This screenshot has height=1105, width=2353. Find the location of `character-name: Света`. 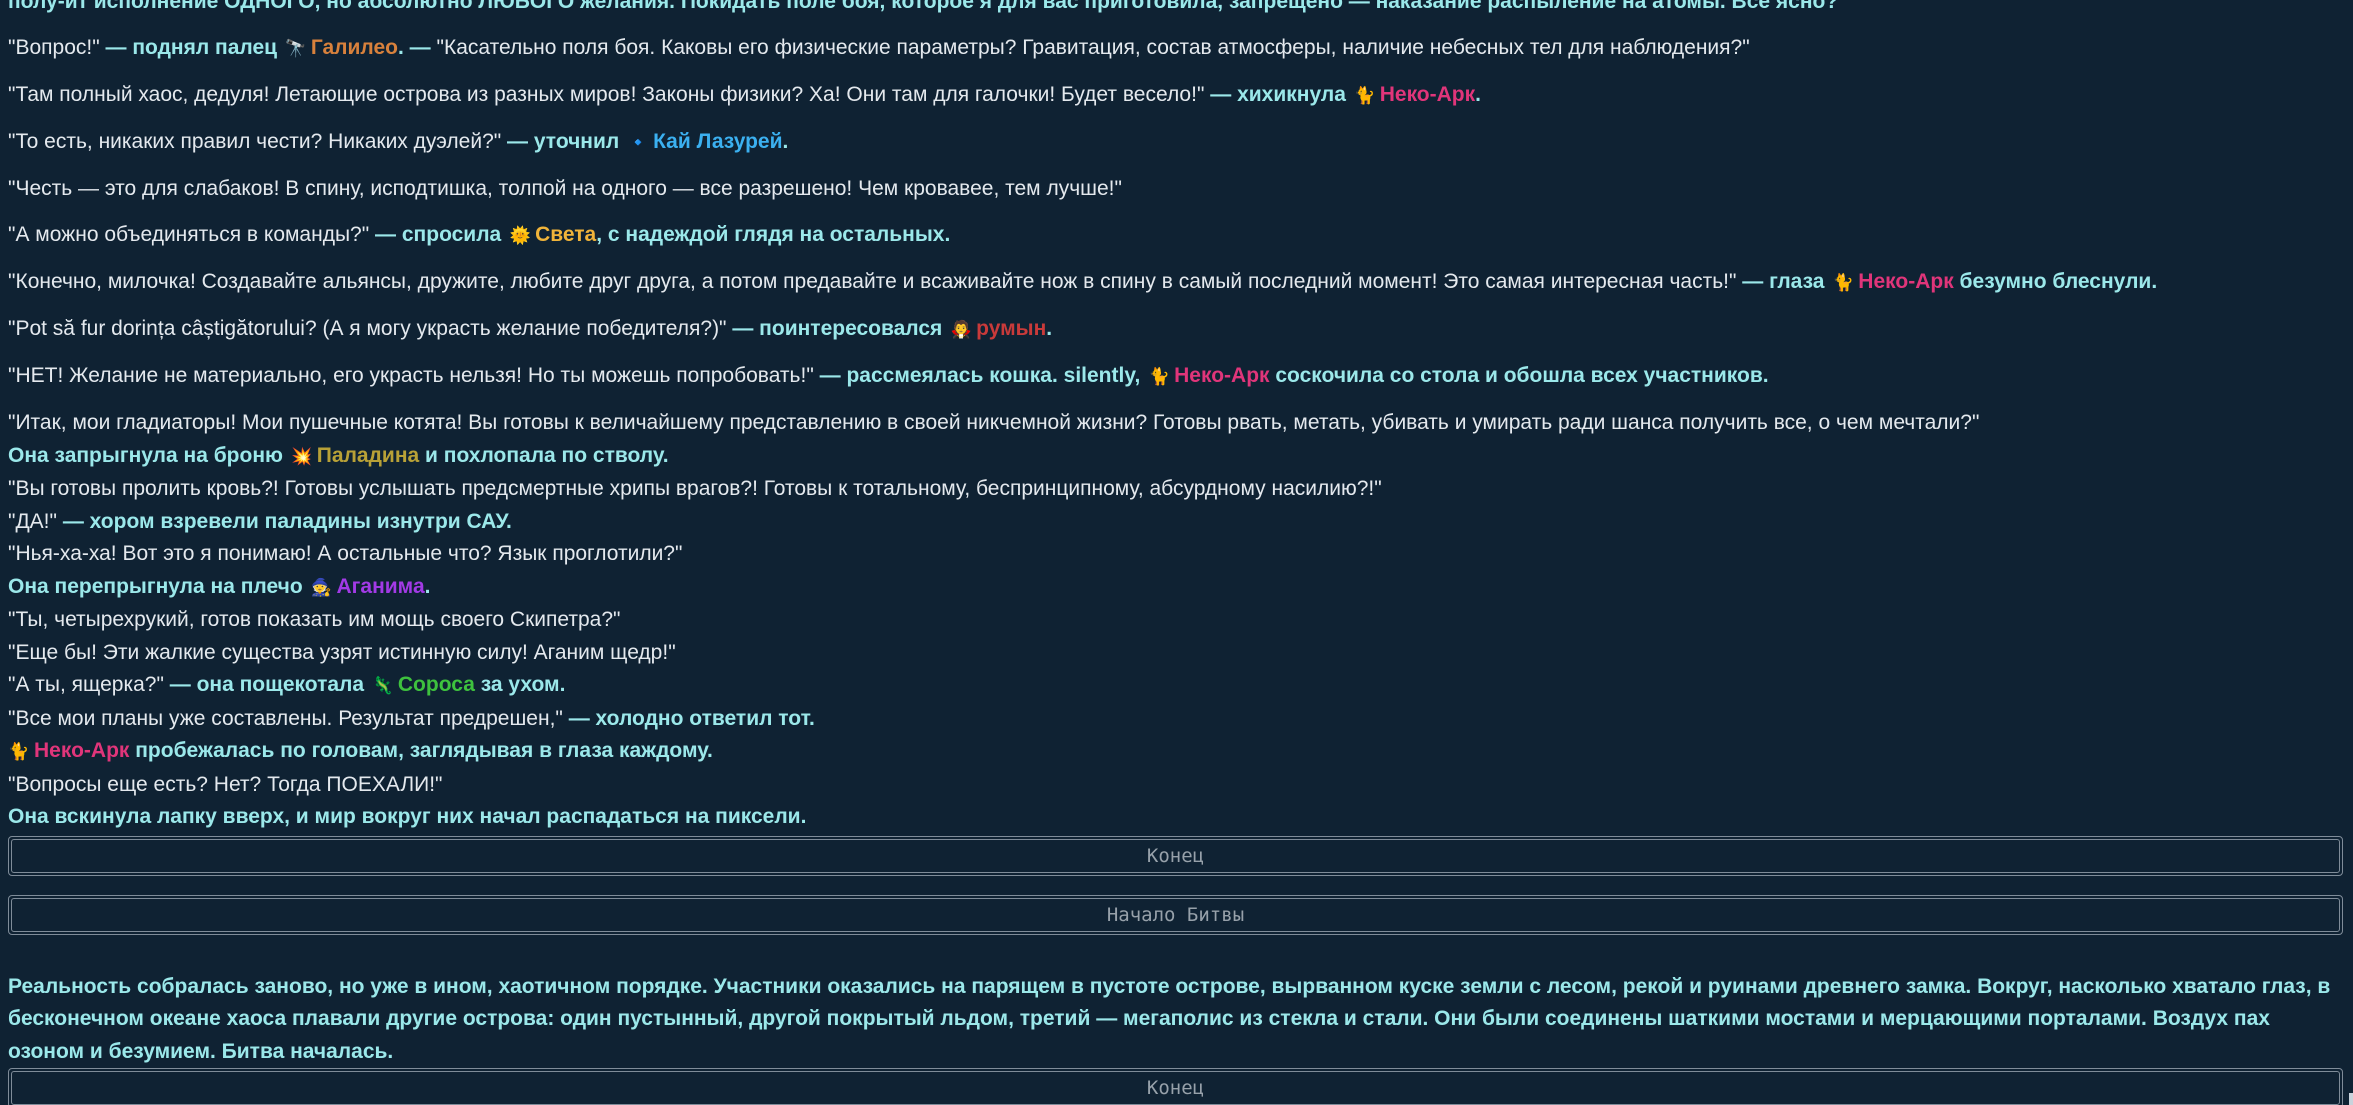

character-name: Света is located at coordinates (566, 234).